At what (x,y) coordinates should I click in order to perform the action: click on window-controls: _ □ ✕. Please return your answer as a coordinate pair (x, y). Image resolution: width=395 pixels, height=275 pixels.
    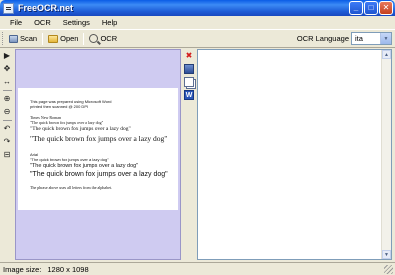
    Looking at the image, I should click on (371, 8).